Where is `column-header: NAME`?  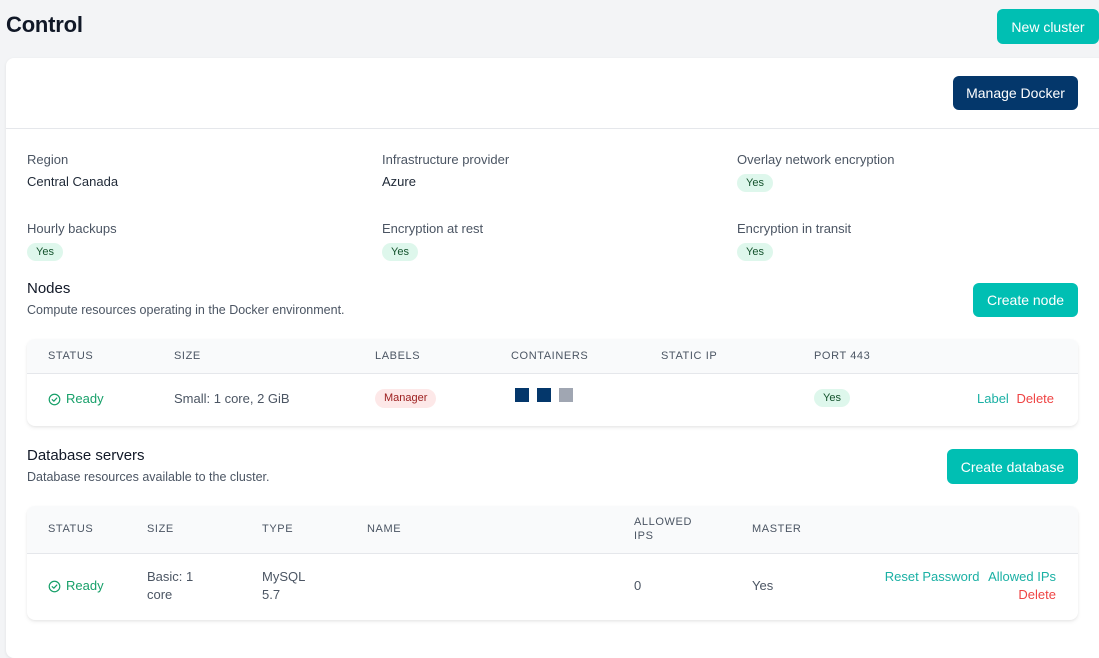
column-header: NAME is located at coordinates (384, 529).